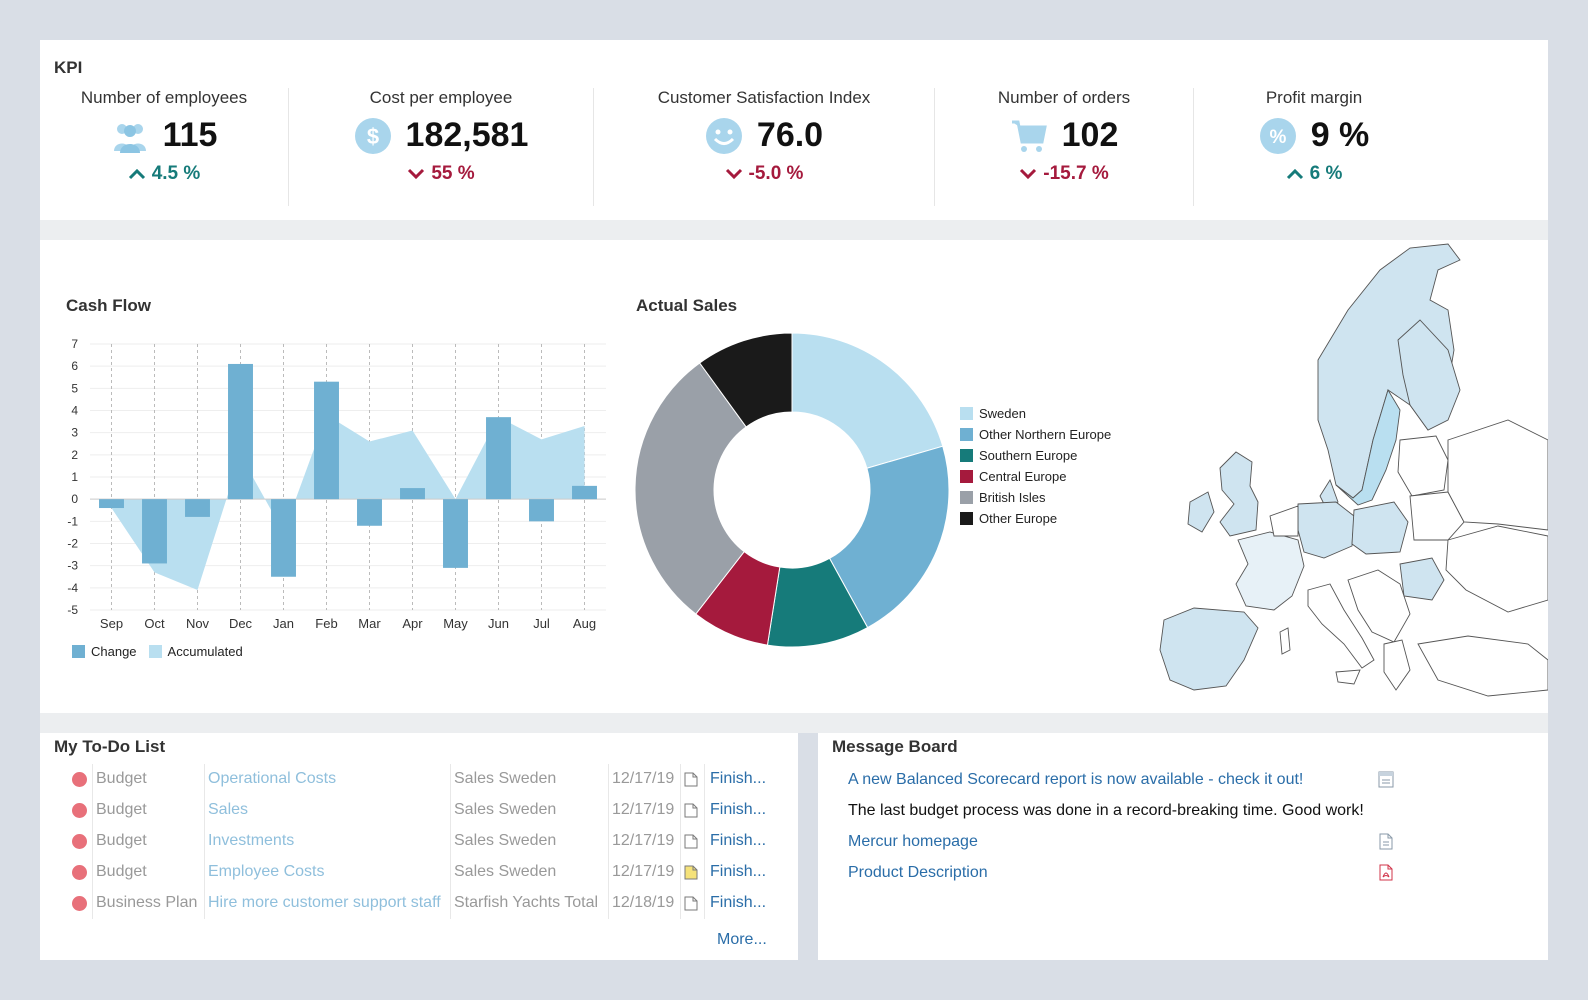 The image size is (1588, 1000). Describe the element at coordinates (109, 305) in the screenshot. I see `cash-flow-title: Cash Flow` at that location.